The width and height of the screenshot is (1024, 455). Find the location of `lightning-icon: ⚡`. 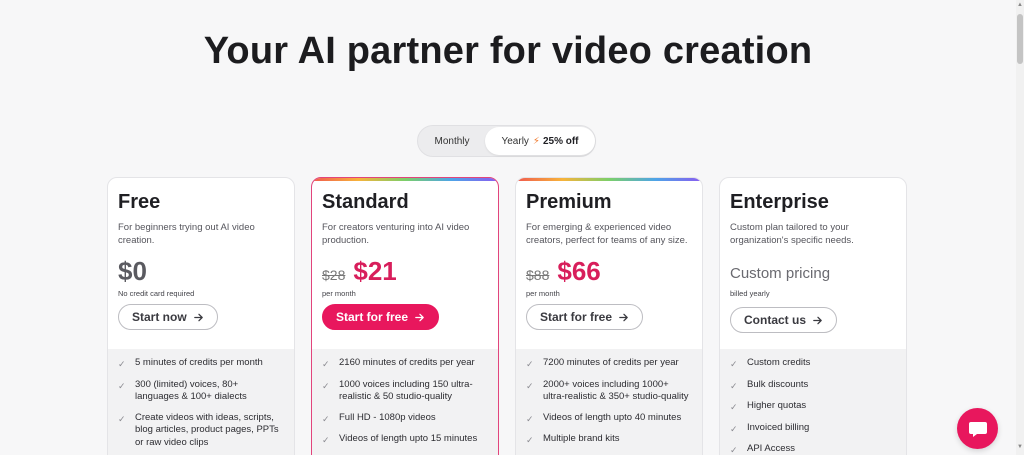

lightning-icon: ⚡ is located at coordinates (536, 141).